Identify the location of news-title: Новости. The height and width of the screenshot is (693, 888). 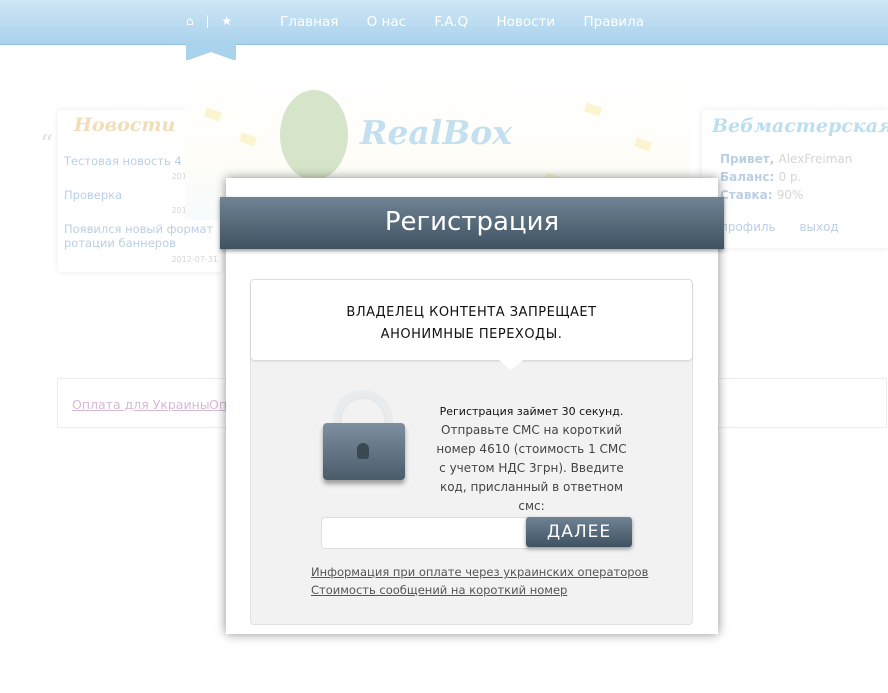
(125, 125).